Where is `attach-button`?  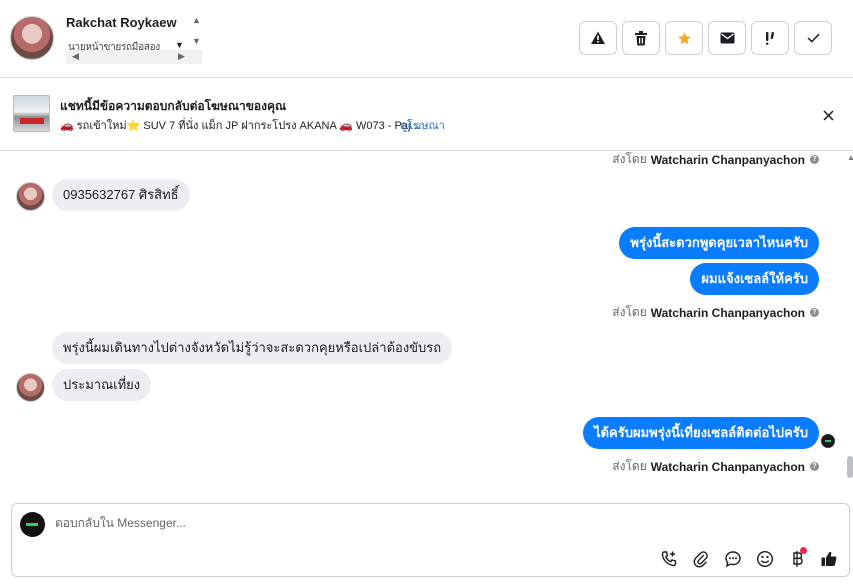
attach-button is located at coordinates (700, 558).